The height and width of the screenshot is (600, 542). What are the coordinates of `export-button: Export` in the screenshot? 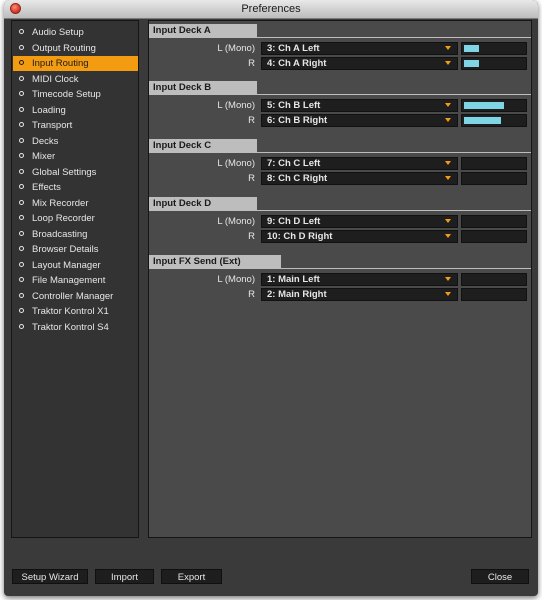 It's located at (191, 576).